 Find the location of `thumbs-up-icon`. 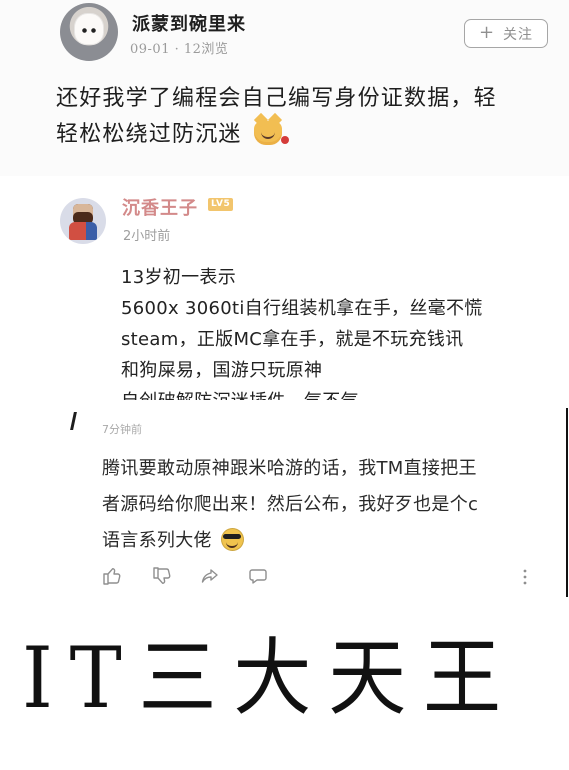

thumbs-up-icon is located at coordinates (112, 576).